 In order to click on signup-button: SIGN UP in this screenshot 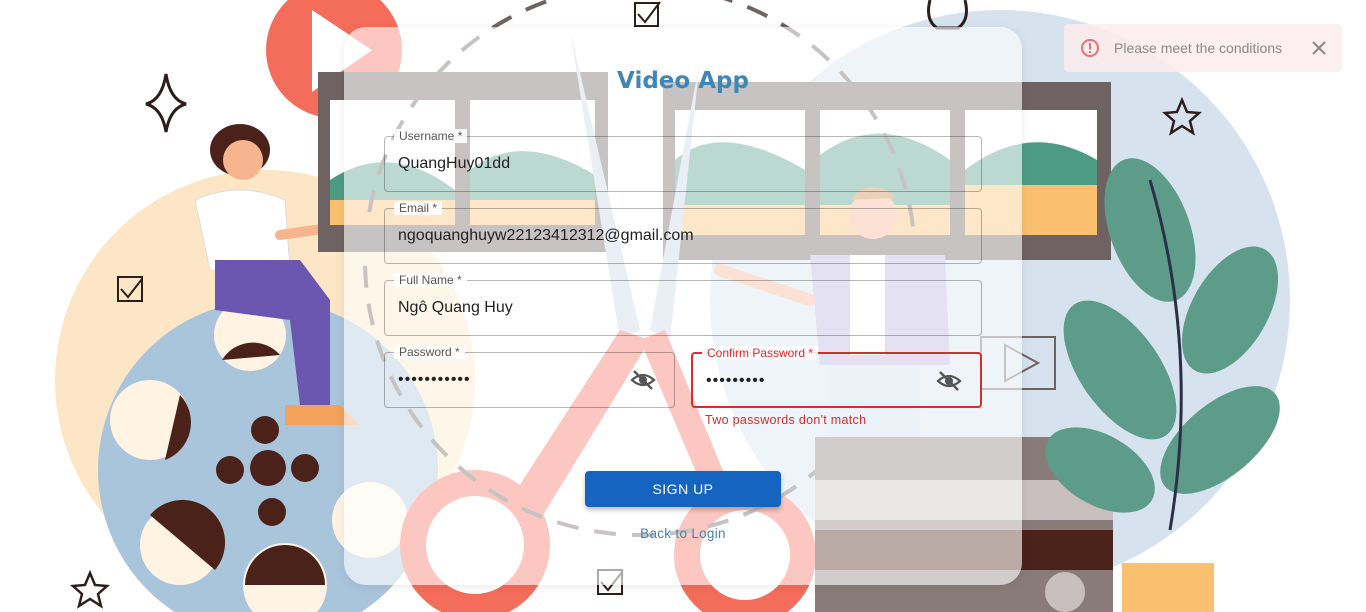, I will do `click(683, 489)`.